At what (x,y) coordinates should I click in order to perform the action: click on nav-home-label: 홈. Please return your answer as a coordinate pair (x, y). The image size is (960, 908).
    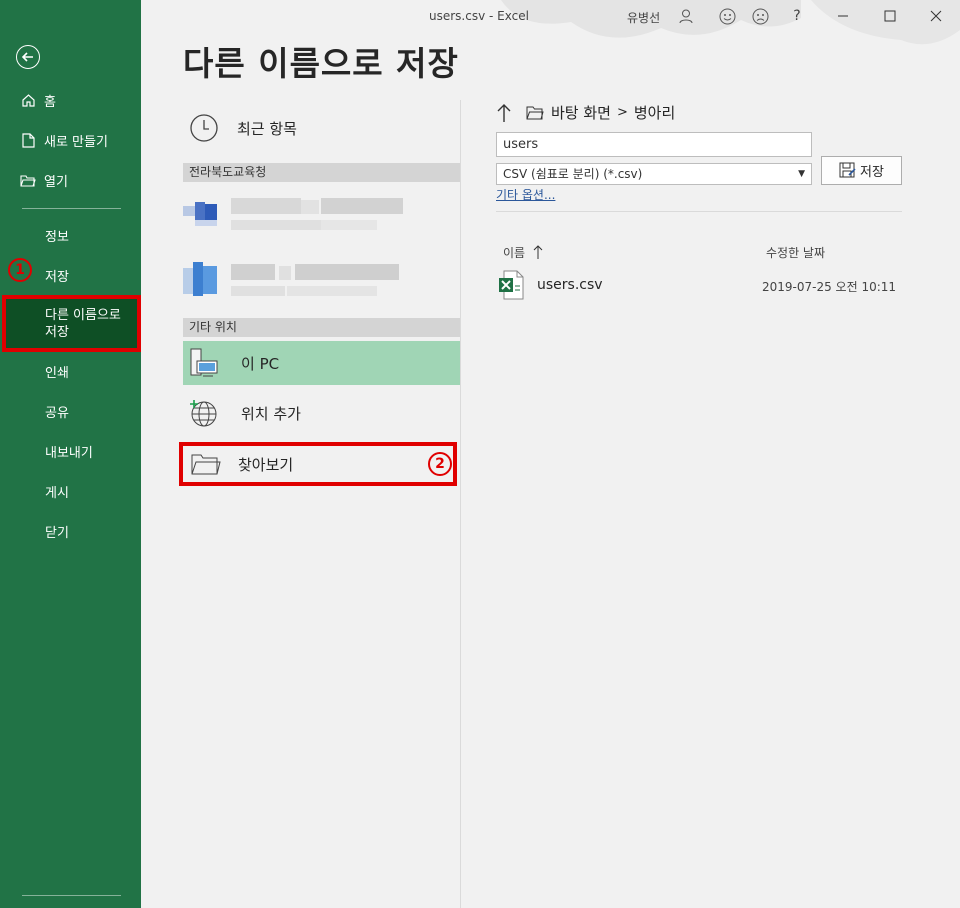
    Looking at the image, I should click on (50, 102).